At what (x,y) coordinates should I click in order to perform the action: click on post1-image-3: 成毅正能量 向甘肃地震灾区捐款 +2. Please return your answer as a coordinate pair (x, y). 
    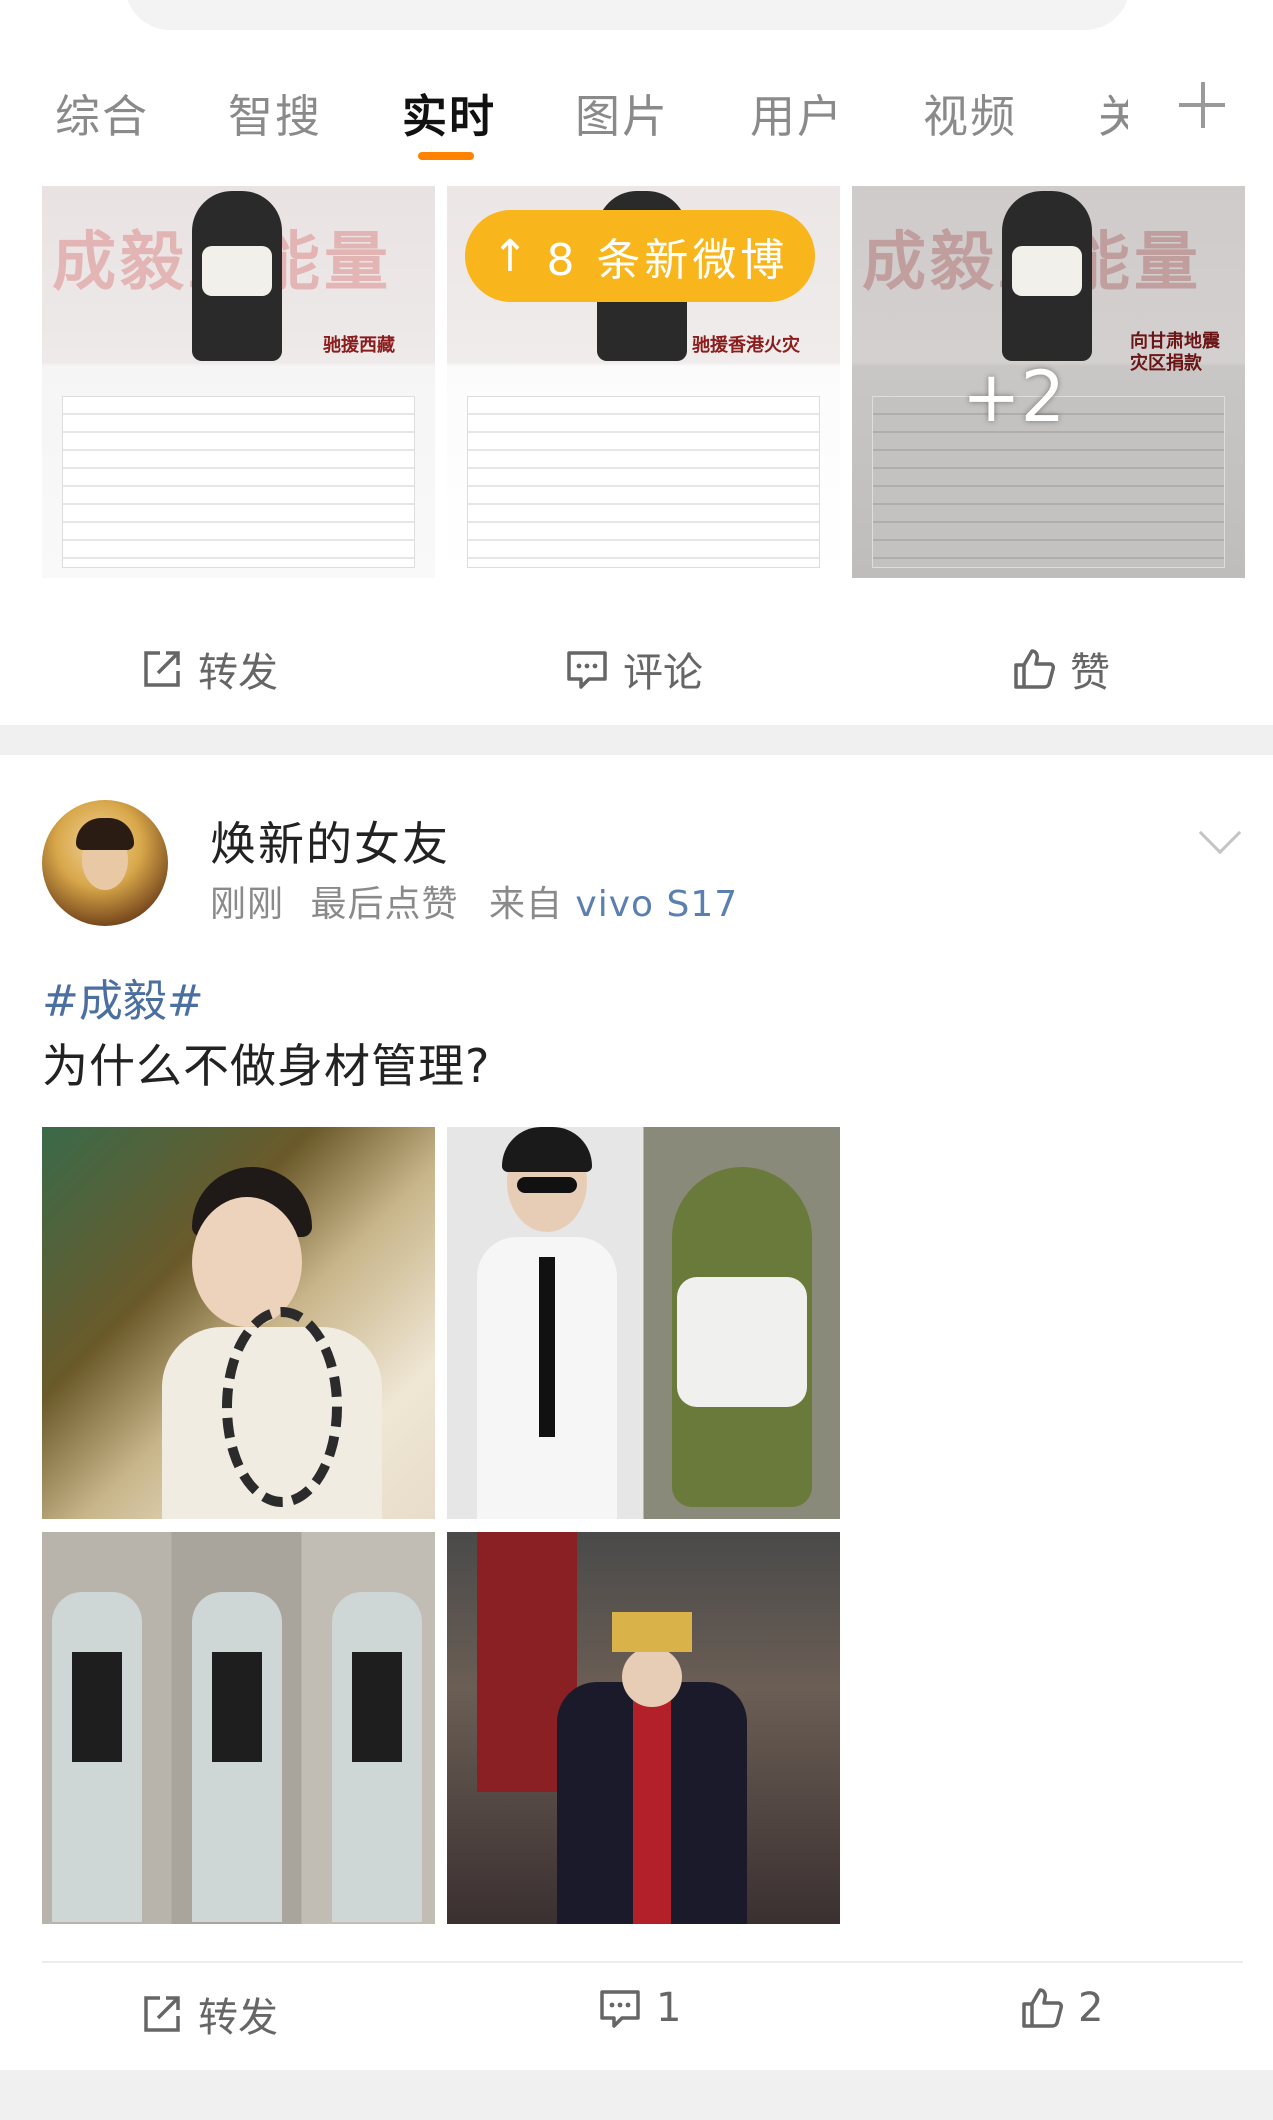
    Looking at the image, I should click on (1048, 382).